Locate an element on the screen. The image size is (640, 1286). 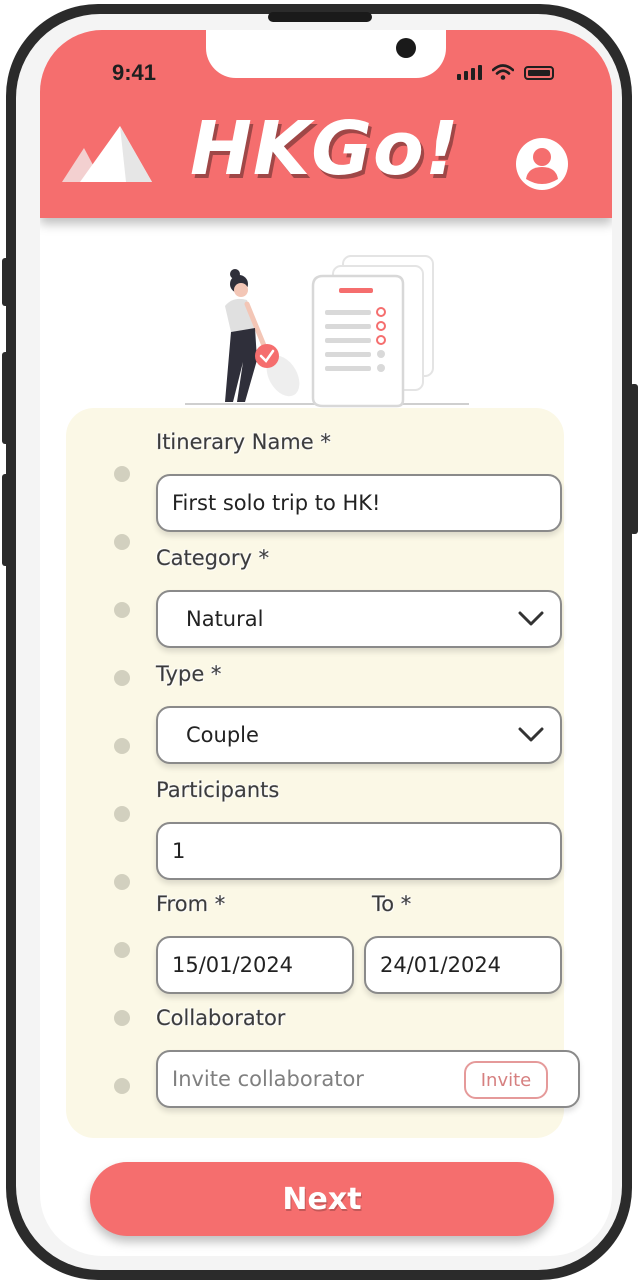
speaker-grille is located at coordinates (320, 17).